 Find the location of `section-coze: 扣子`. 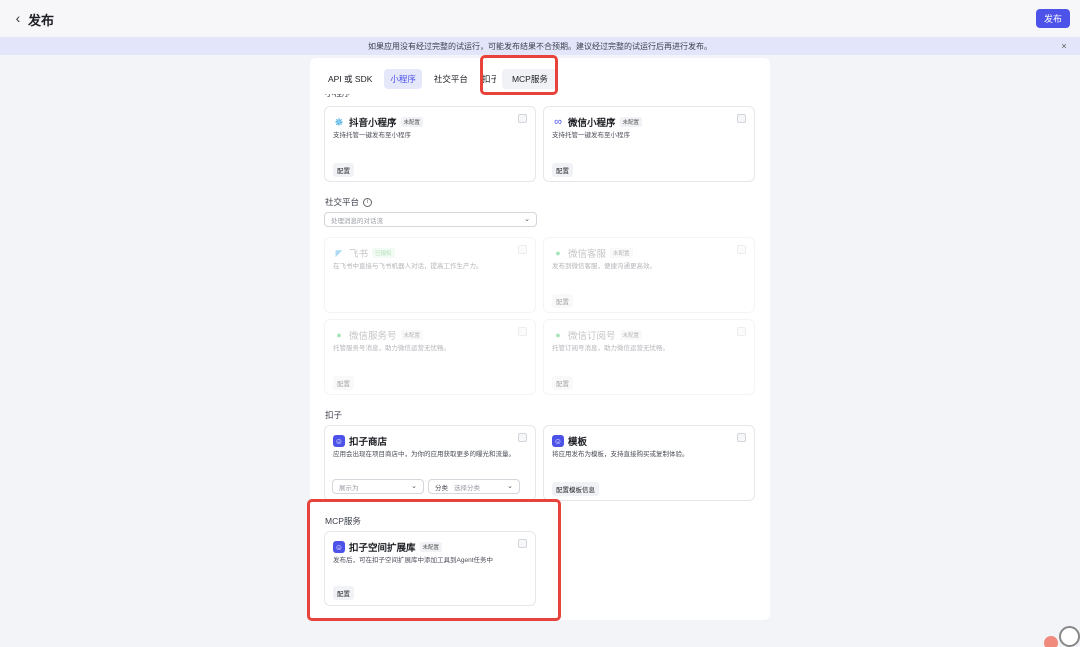

section-coze: 扣子 is located at coordinates (334, 415).